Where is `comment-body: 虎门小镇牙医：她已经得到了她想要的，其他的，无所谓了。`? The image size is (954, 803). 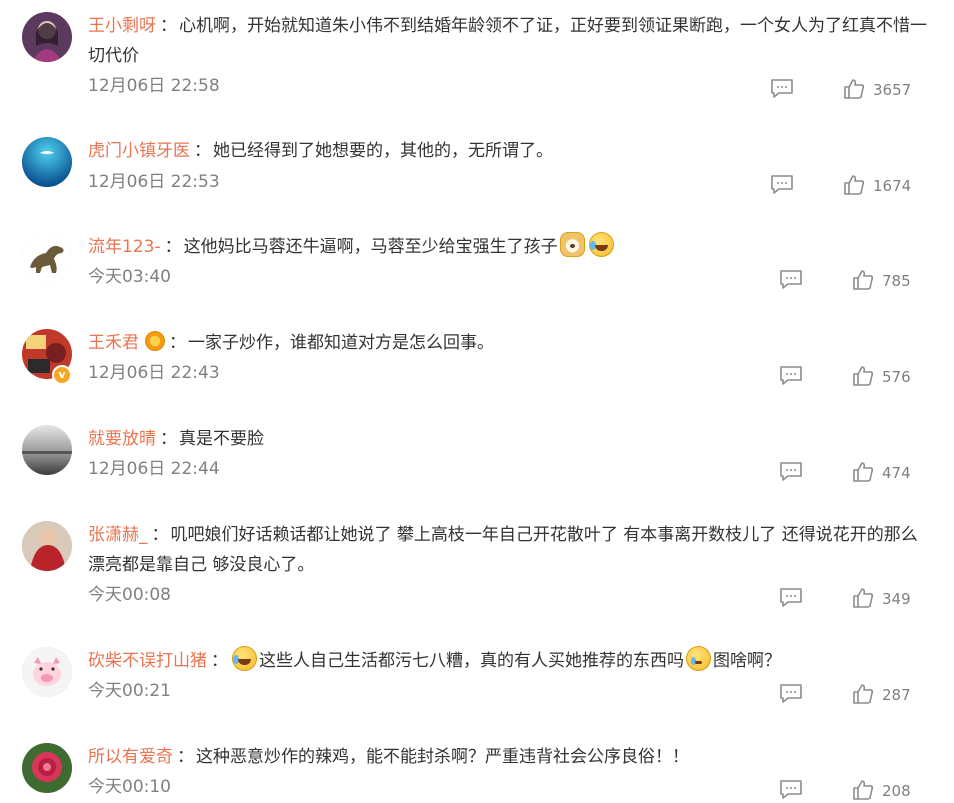 comment-body: 虎门小镇牙医：她已经得到了她想要的，其他的，无所谓了。 is located at coordinates (320, 151).